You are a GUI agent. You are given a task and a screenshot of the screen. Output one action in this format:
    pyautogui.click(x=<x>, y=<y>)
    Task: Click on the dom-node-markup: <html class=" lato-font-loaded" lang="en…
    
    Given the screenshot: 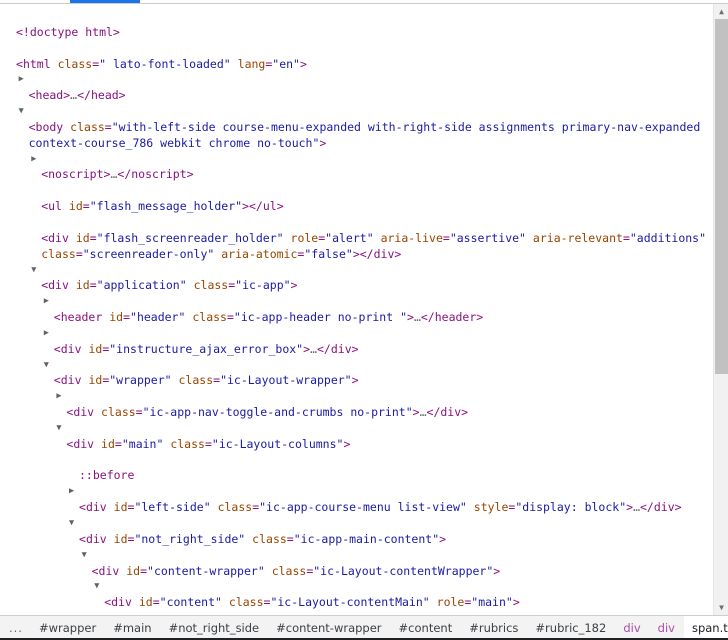 What is the action you would take?
    pyautogui.click(x=161, y=63)
    